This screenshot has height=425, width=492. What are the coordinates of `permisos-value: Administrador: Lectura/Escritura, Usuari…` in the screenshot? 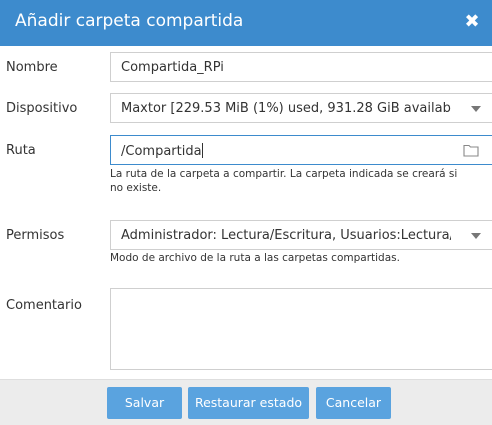 It's located at (286, 235).